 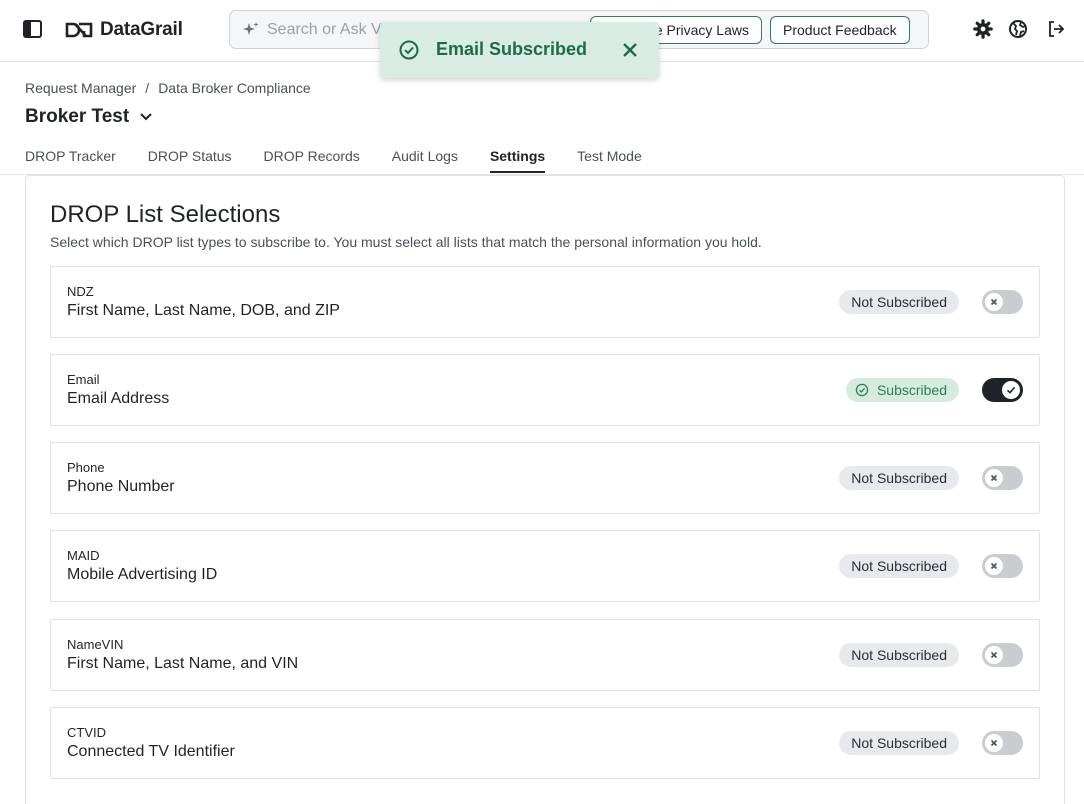 What do you see at coordinates (142, 574) in the screenshot?
I see `list-description: Mobile Advertising ID` at bounding box center [142, 574].